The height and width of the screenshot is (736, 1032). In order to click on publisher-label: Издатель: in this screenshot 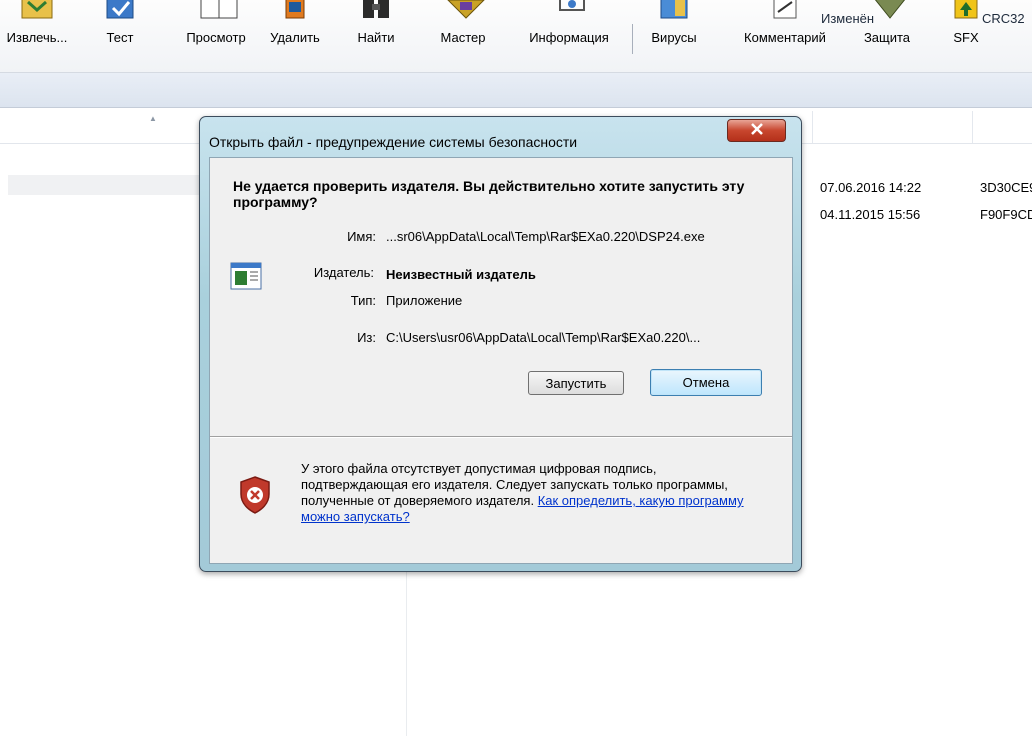, I will do `click(343, 272)`.